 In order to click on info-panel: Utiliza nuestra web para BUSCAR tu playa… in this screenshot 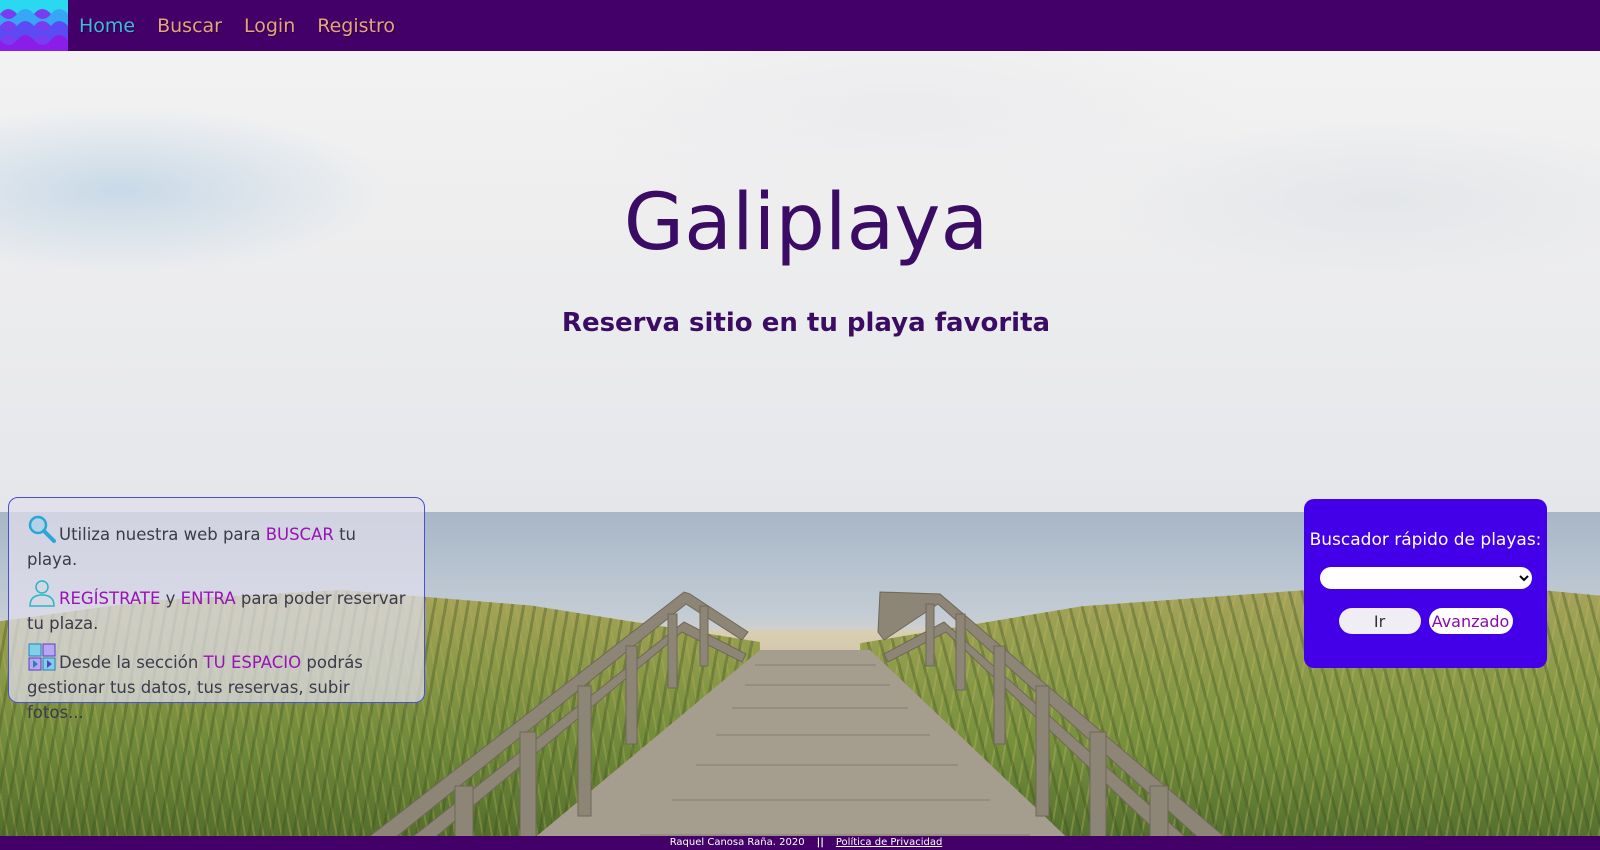, I will do `click(216, 609)`.